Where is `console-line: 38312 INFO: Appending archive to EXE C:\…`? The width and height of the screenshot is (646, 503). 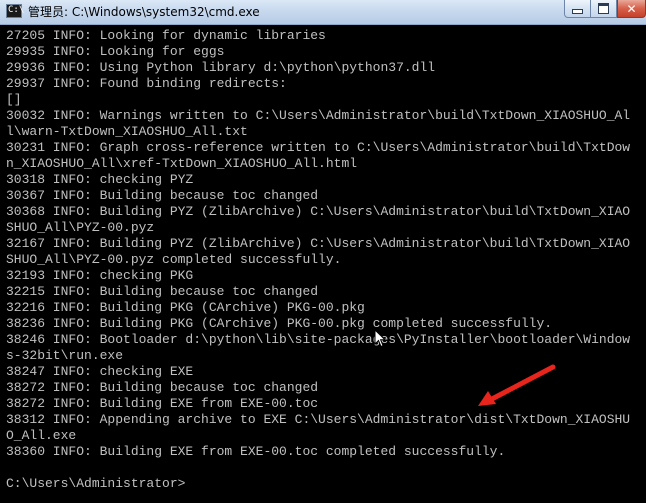 console-line: 38312 INFO: Appending archive to EXE C:\… is located at coordinates (318, 419).